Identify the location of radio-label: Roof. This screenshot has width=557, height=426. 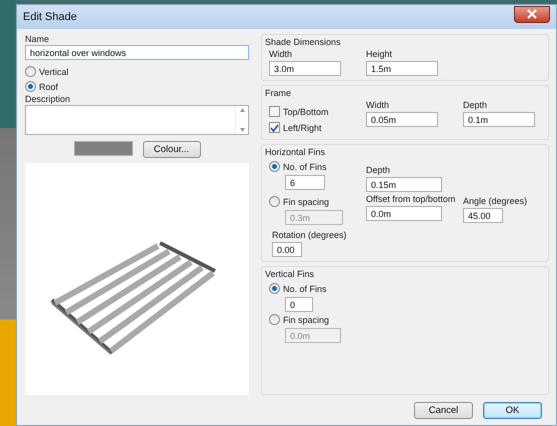
(48, 87).